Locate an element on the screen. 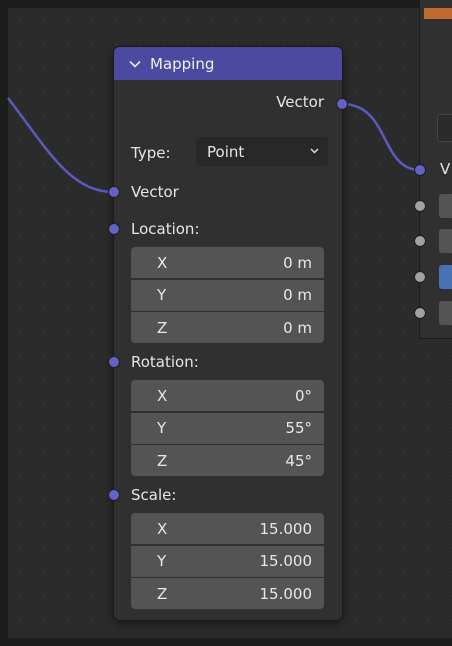 This screenshot has height=646, width=452. rotation-socket is located at coordinates (114, 362).